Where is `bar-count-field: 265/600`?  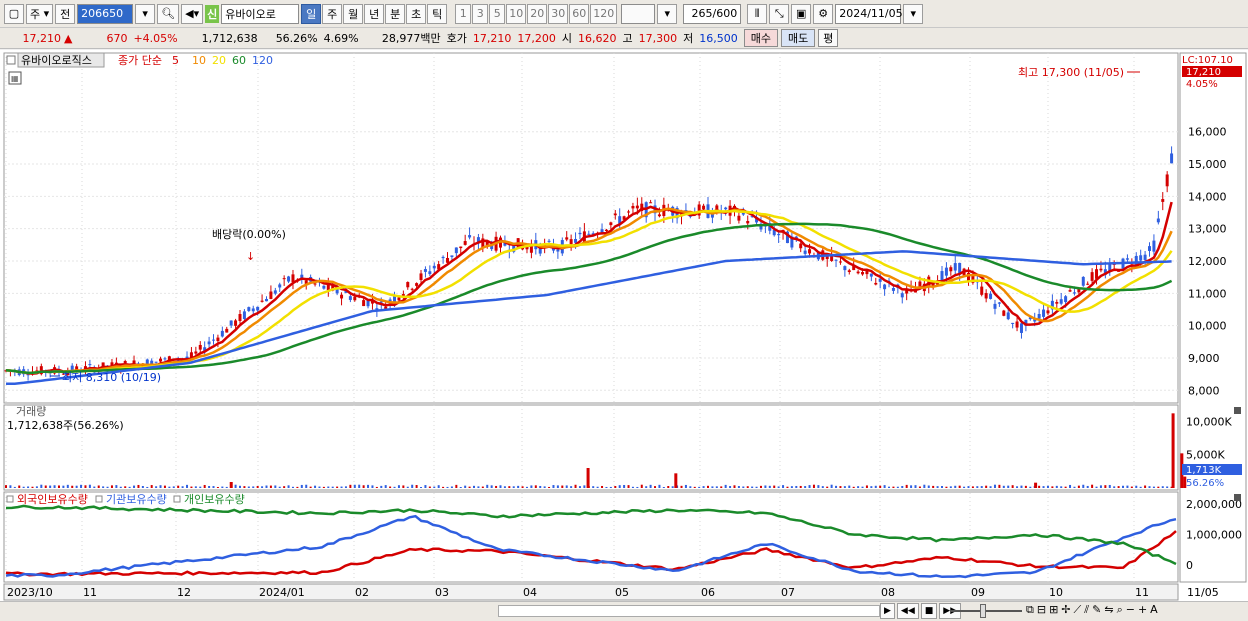 bar-count-field: 265/600 is located at coordinates (712, 13).